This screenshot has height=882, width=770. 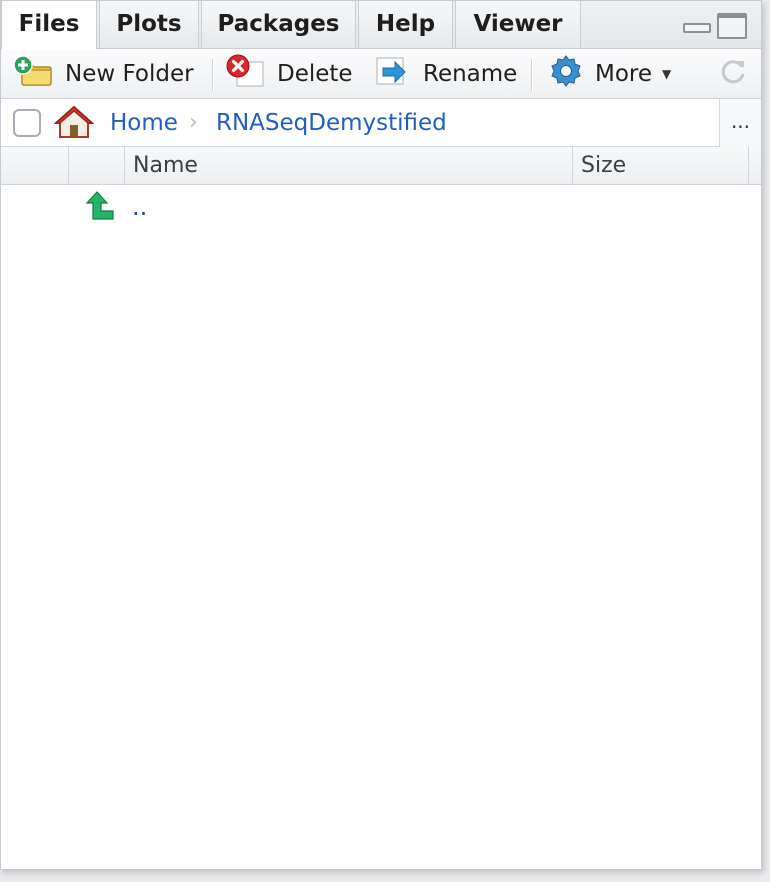 What do you see at coordinates (245, 74) in the screenshot?
I see `delete-x-icon` at bounding box center [245, 74].